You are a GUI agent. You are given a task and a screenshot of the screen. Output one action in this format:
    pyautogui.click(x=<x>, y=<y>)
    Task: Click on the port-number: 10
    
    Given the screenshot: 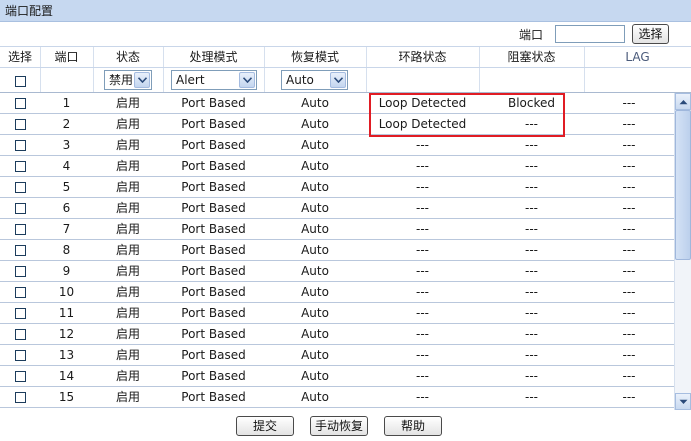 What is the action you would take?
    pyautogui.click(x=66, y=292)
    